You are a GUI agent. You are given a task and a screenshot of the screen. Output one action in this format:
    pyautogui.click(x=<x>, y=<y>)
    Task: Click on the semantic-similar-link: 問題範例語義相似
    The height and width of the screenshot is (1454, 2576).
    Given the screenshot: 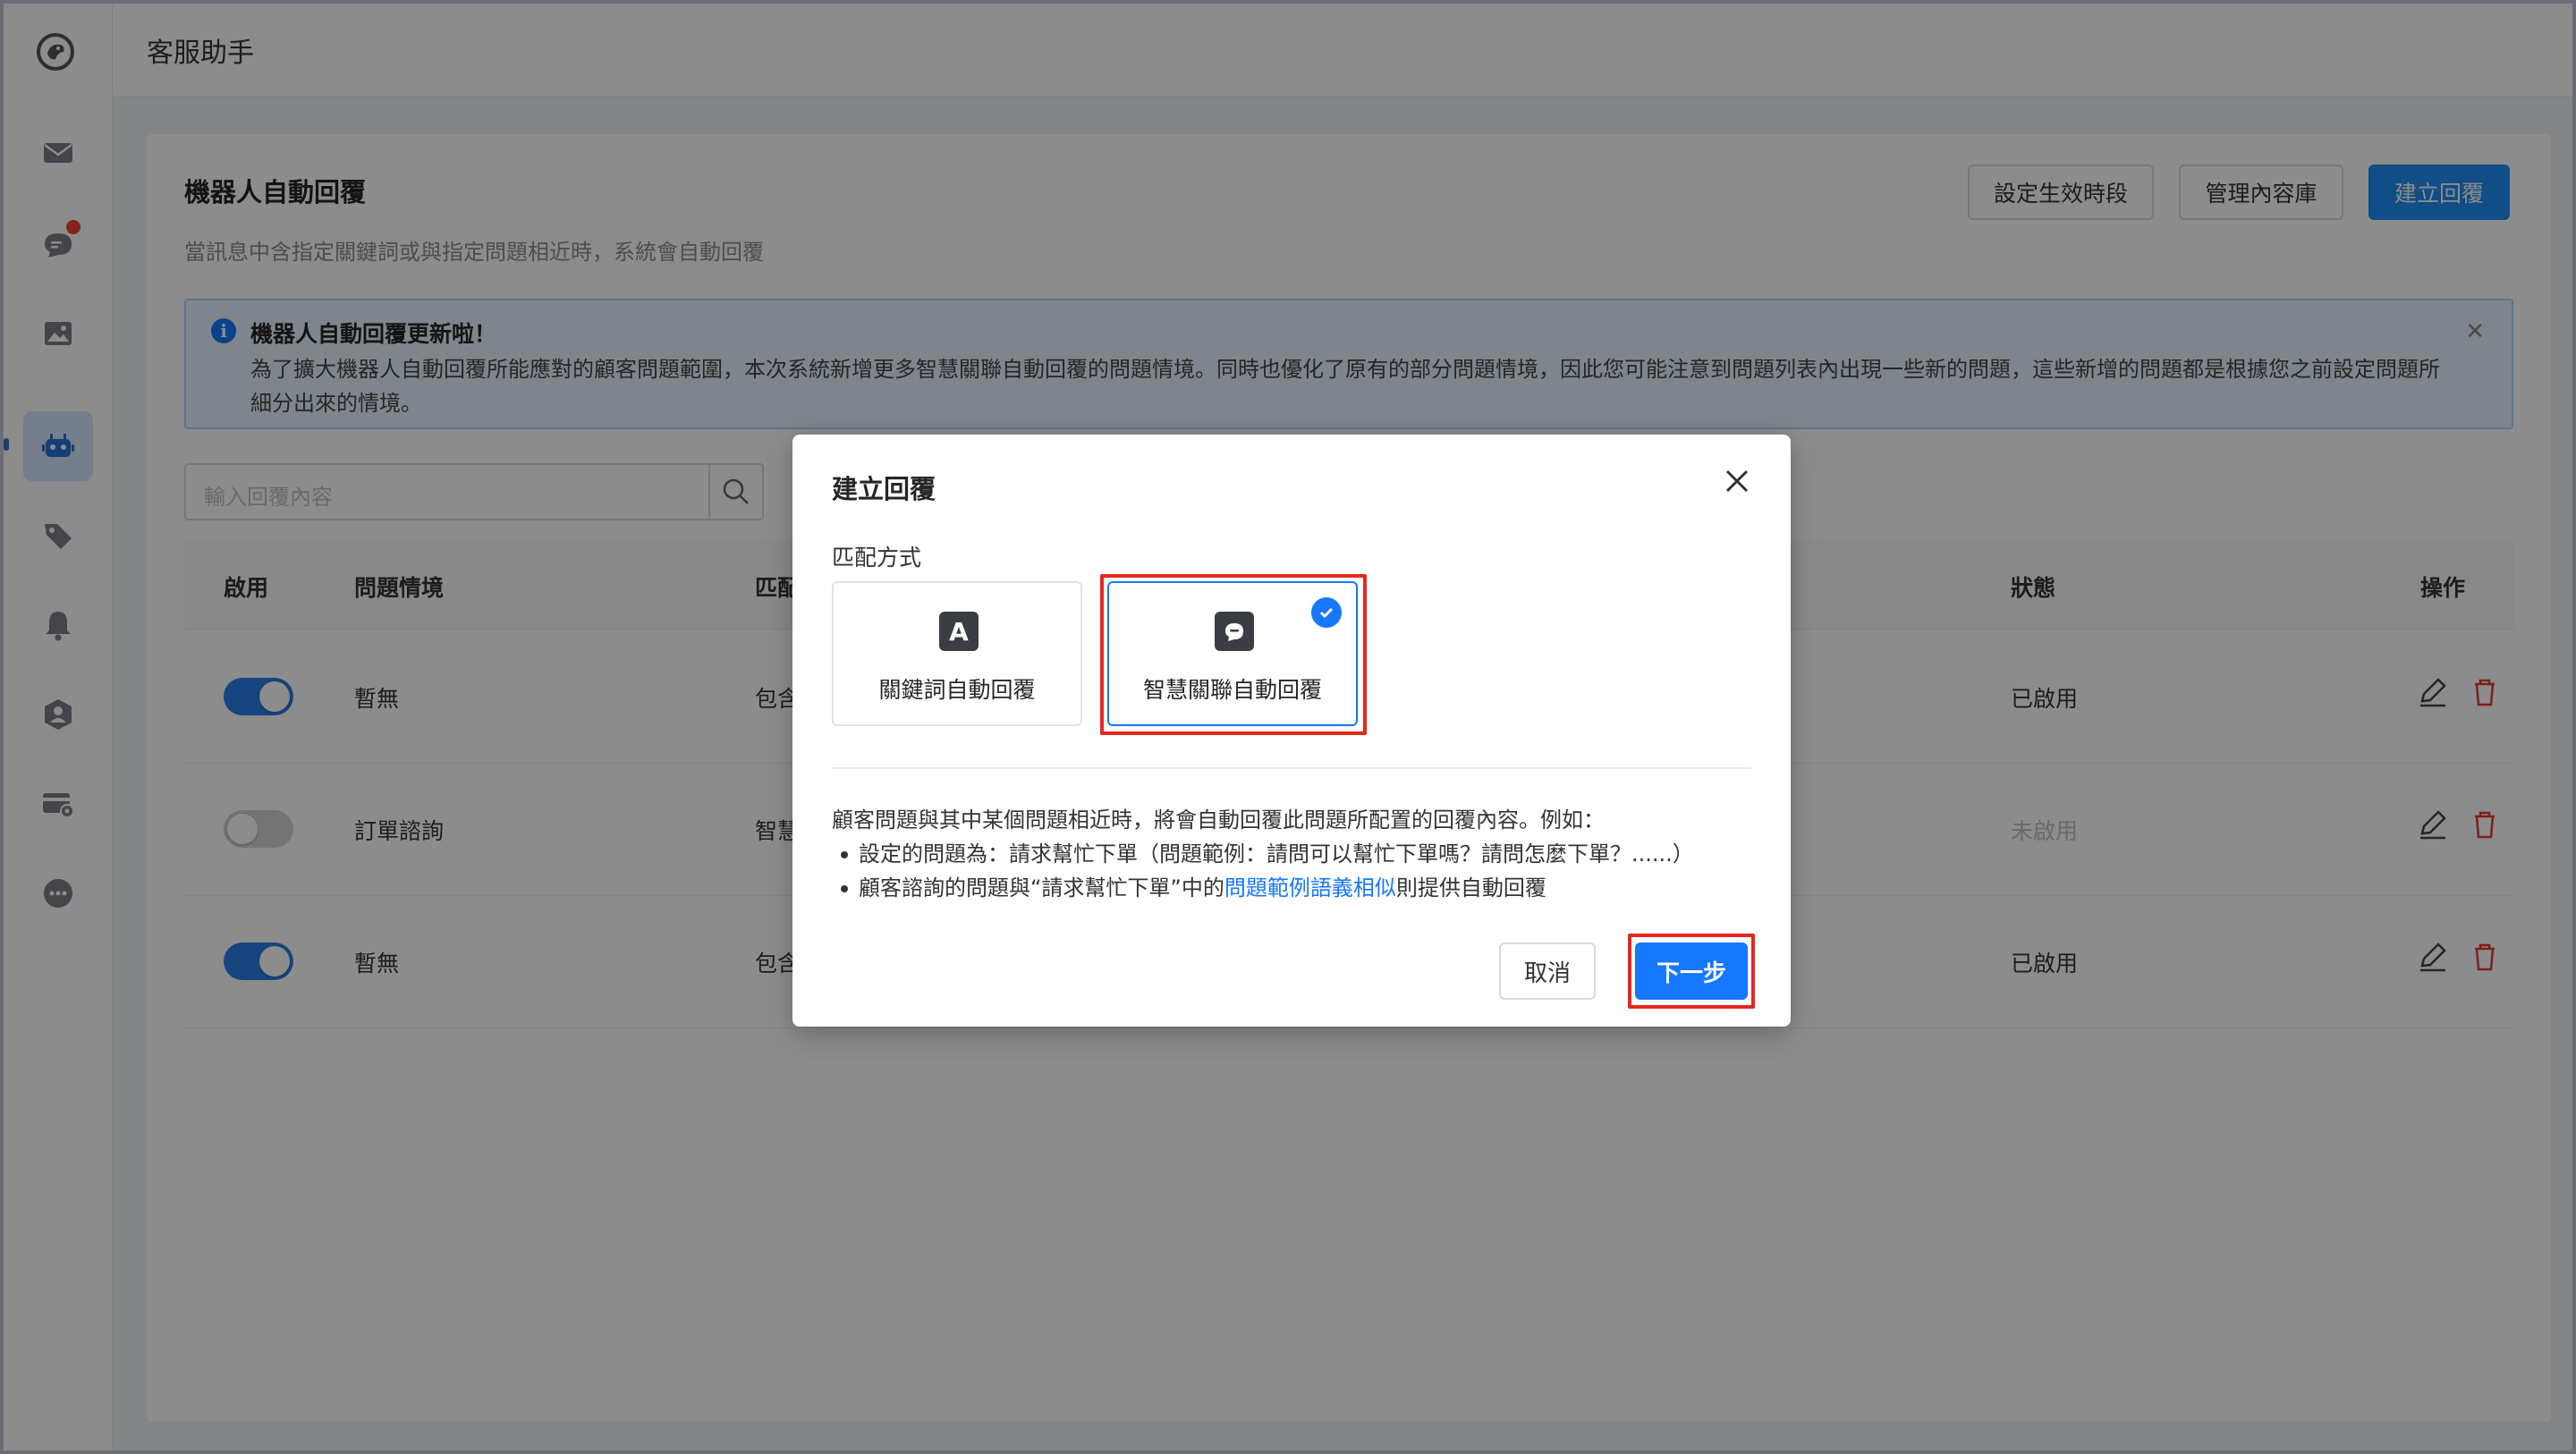 What is the action you would take?
    pyautogui.click(x=1310, y=887)
    